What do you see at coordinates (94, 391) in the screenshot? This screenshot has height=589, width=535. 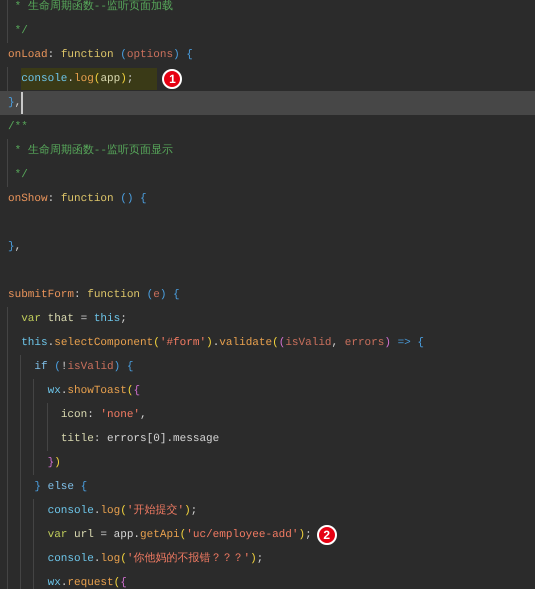 I see `code-line: wx.showToast({` at bounding box center [94, 391].